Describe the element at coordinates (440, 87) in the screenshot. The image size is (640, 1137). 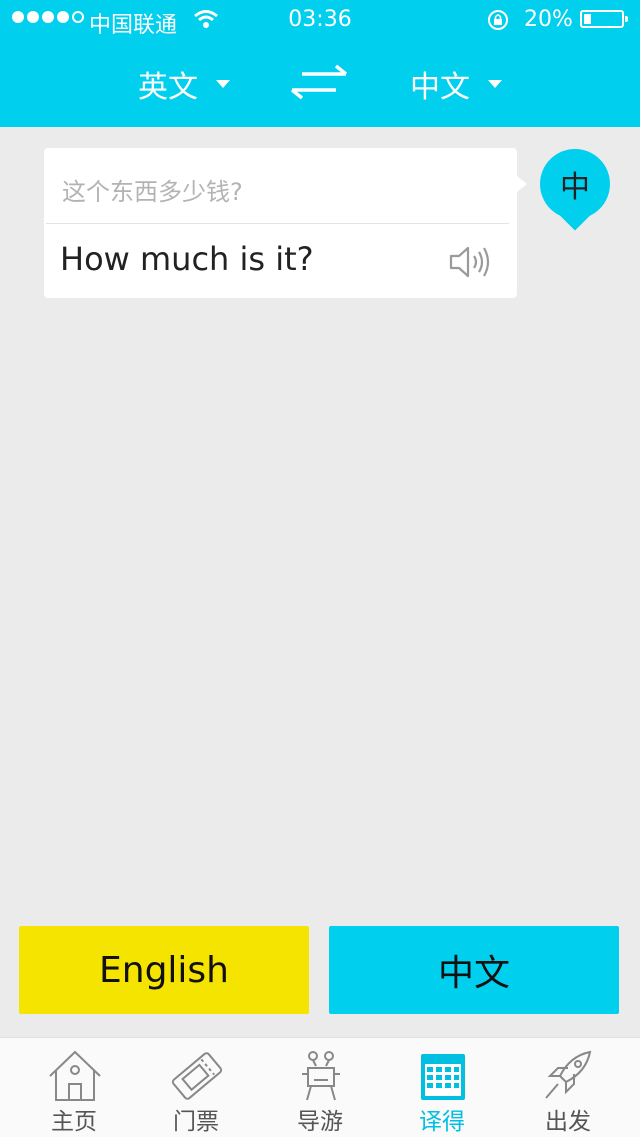
I see `target-language-label: 中文` at that location.